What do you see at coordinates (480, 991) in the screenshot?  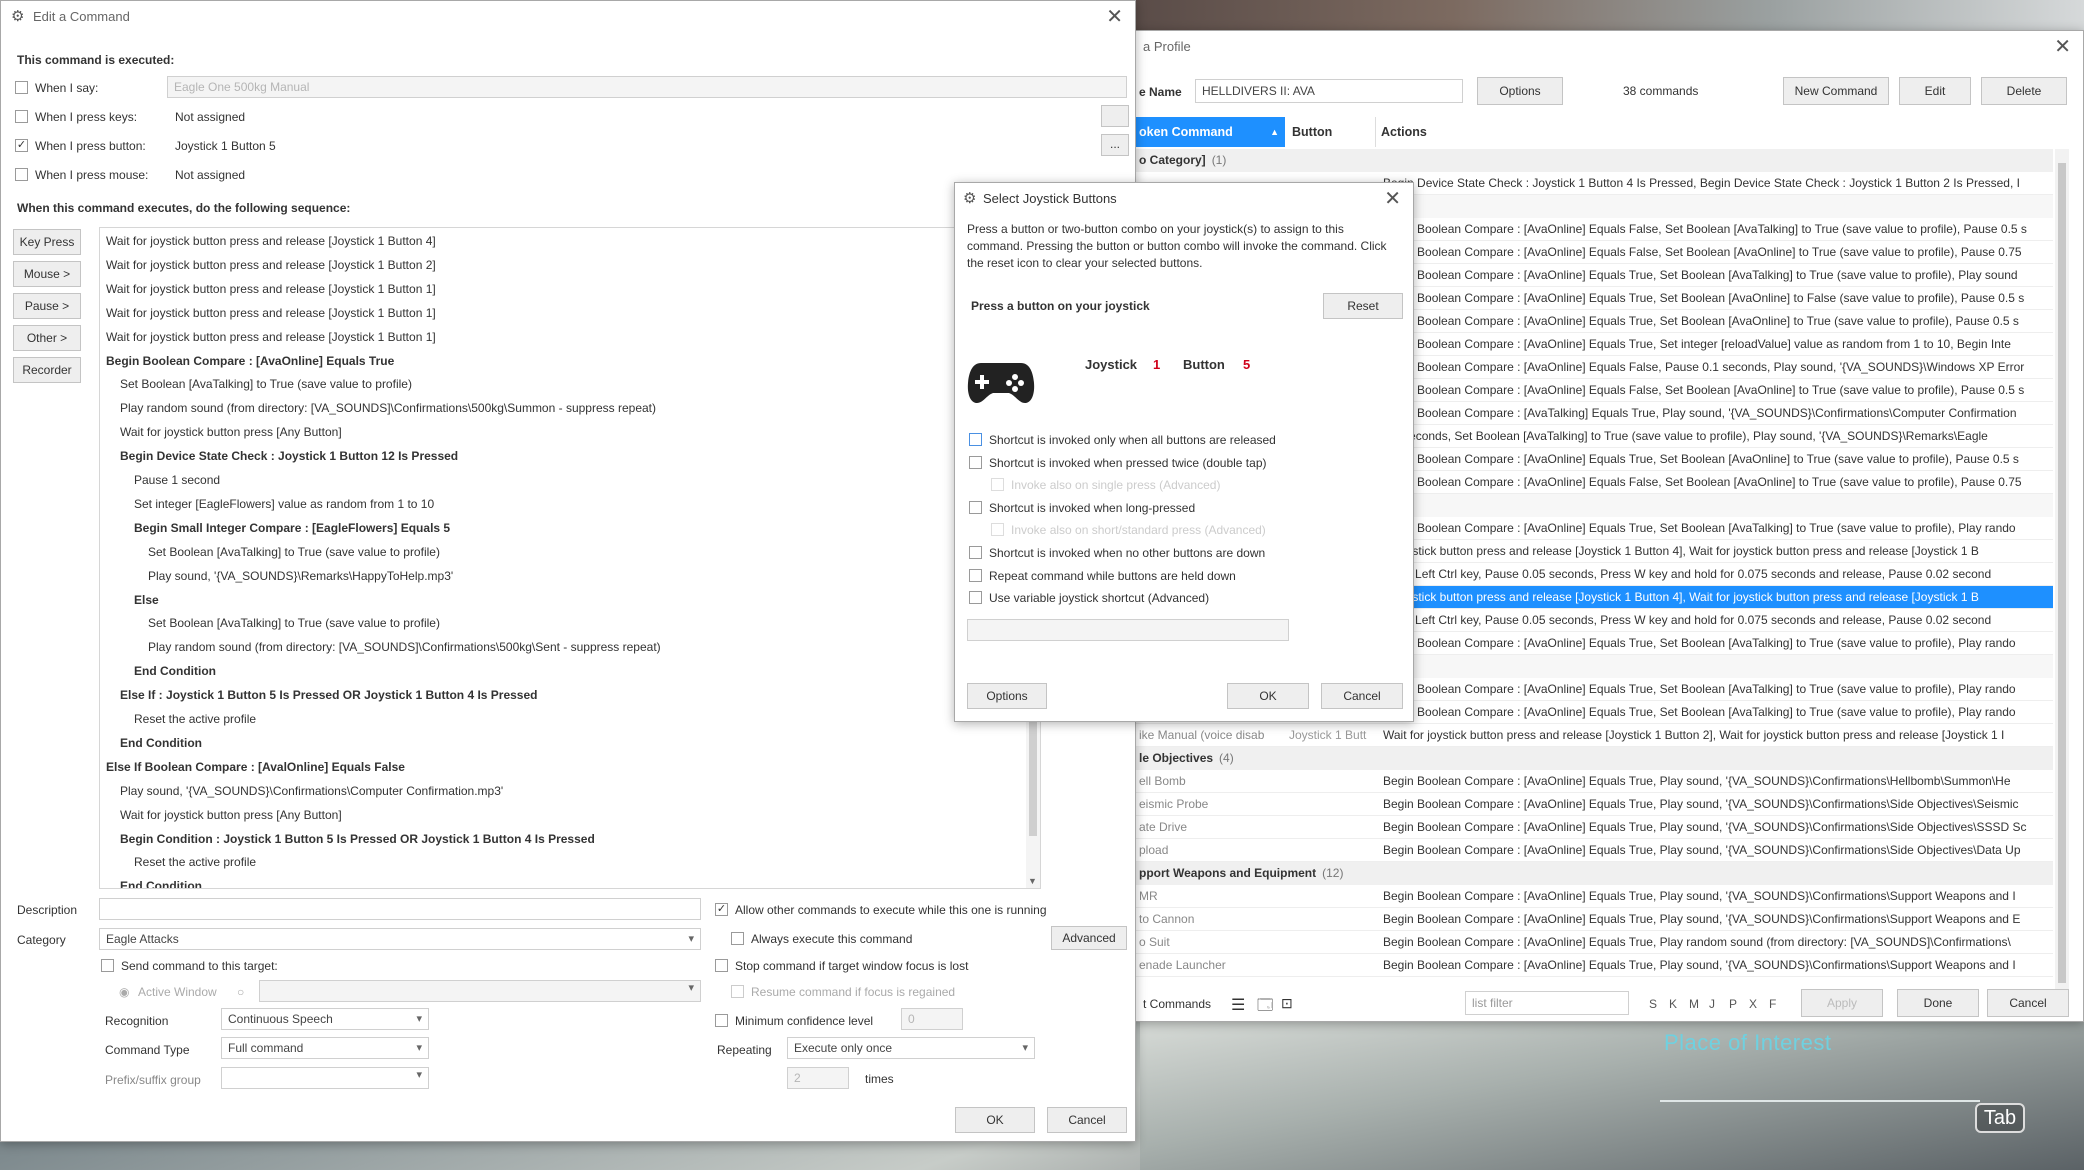 I see `target-window-select` at bounding box center [480, 991].